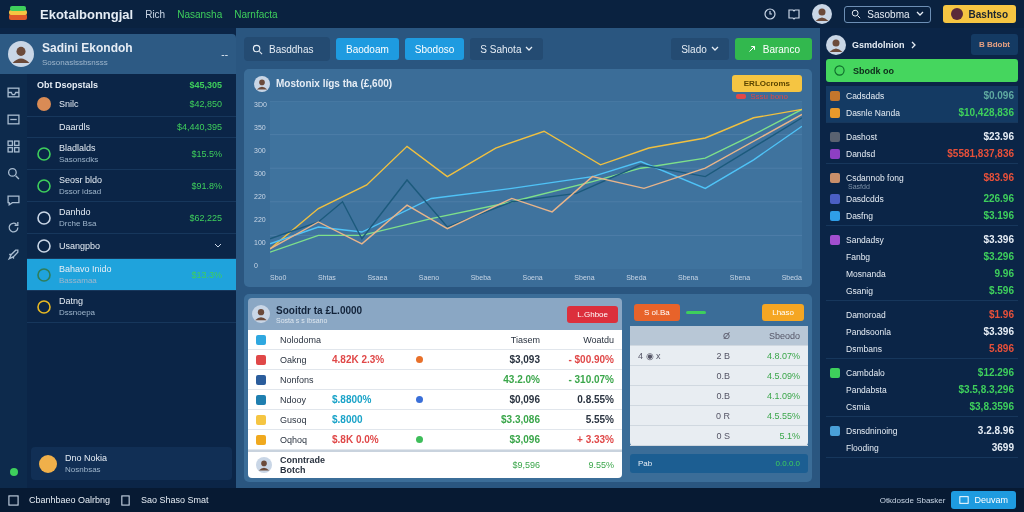 The height and width of the screenshot is (512, 1024). What do you see at coordinates (714, 49) in the screenshot?
I see `caret-icon` at bounding box center [714, 49].